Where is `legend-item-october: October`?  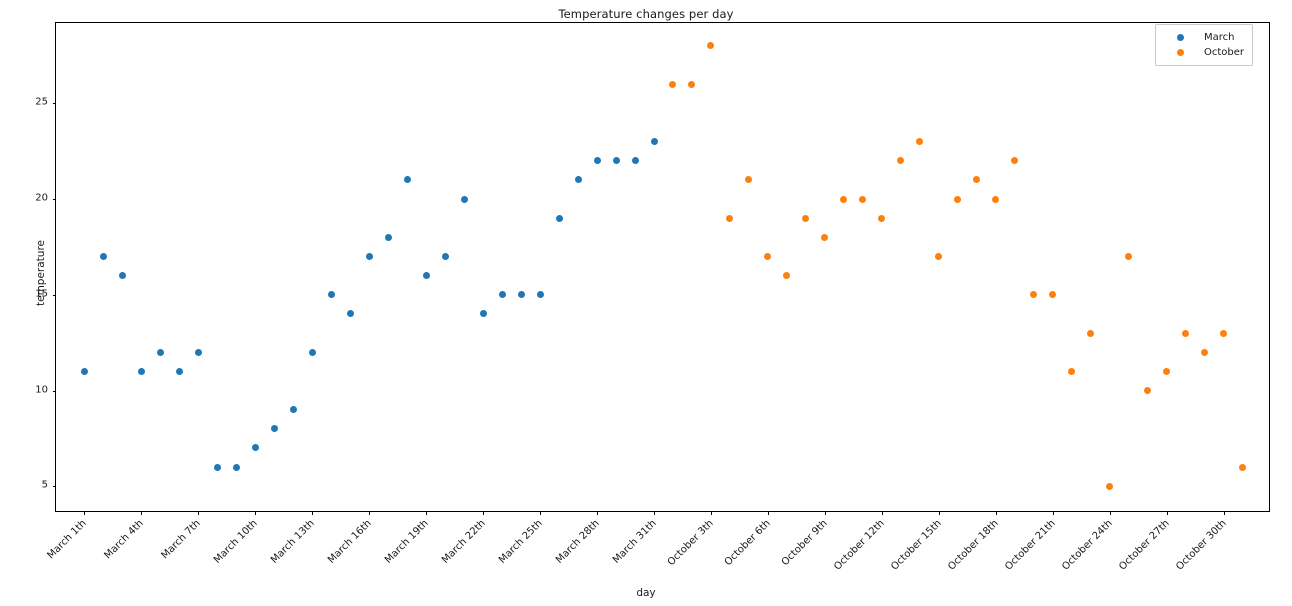
legend-item-october: October is located at coordinates (1203, 52).